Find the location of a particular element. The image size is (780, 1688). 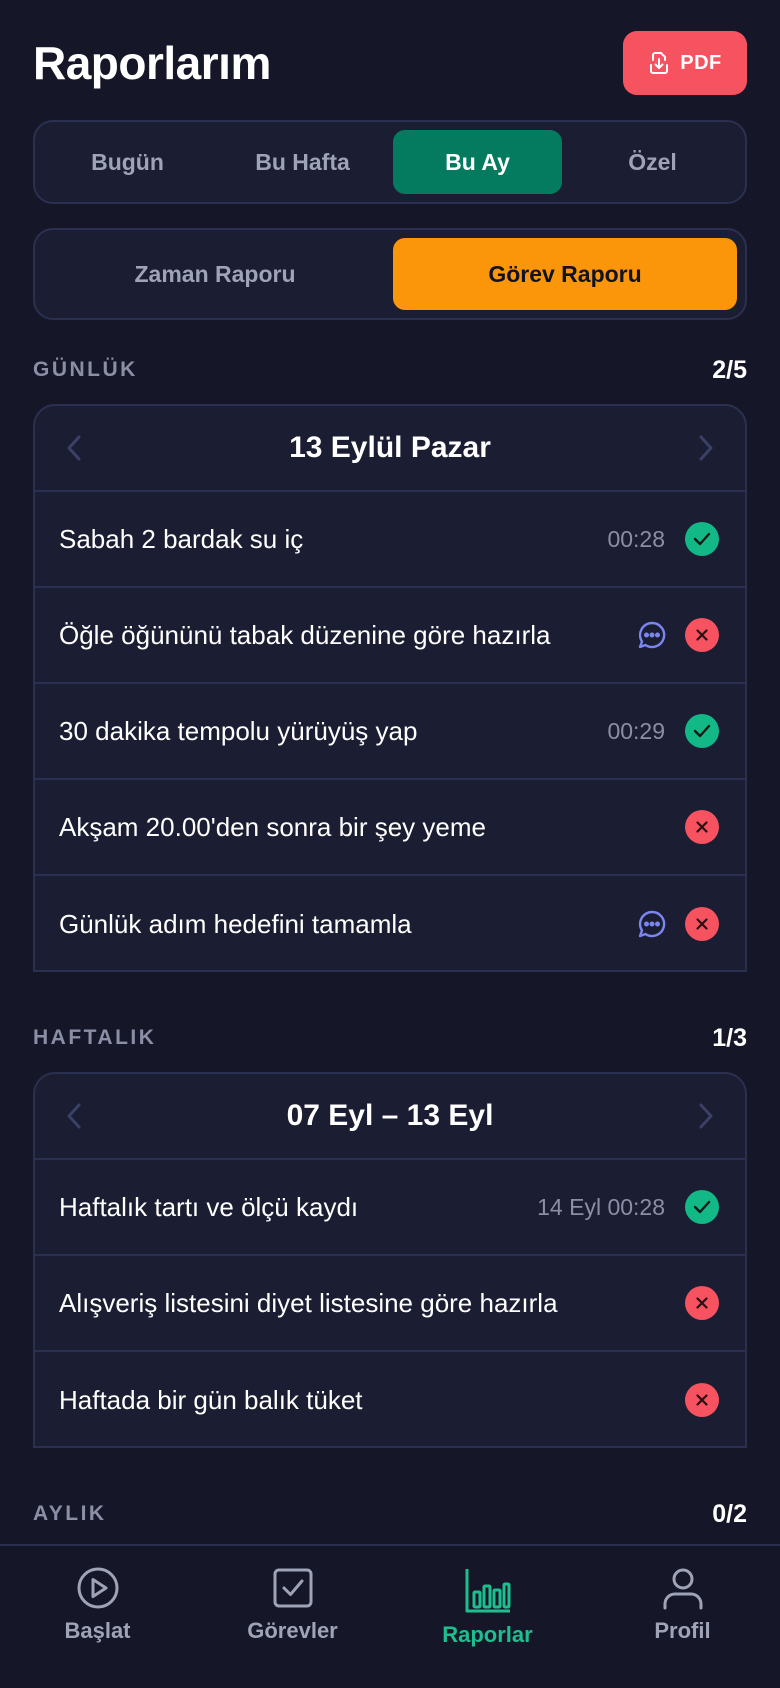

tab-custom: Özel is located at coordinates (652, 162).